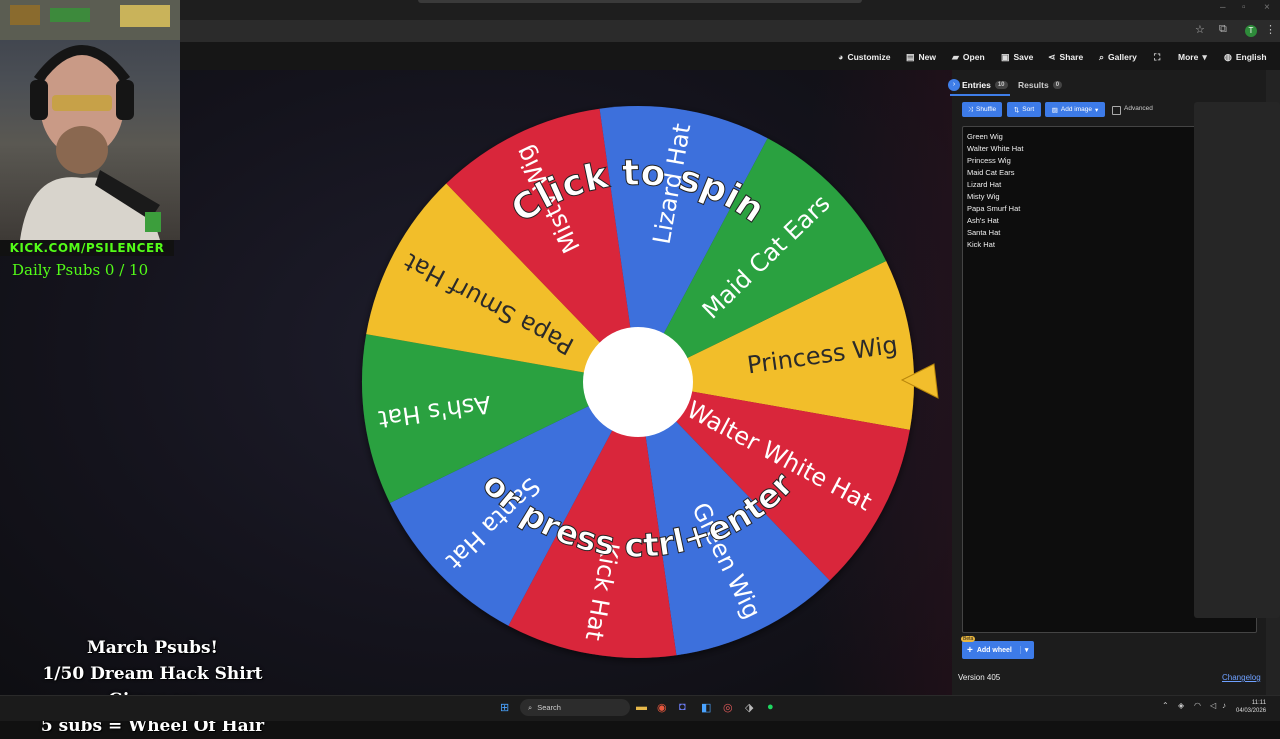  What do you see at coordinates (549, 707) in the screenshot?
I see `taskbar-search-label: Search` at bounding box center [549, 707].